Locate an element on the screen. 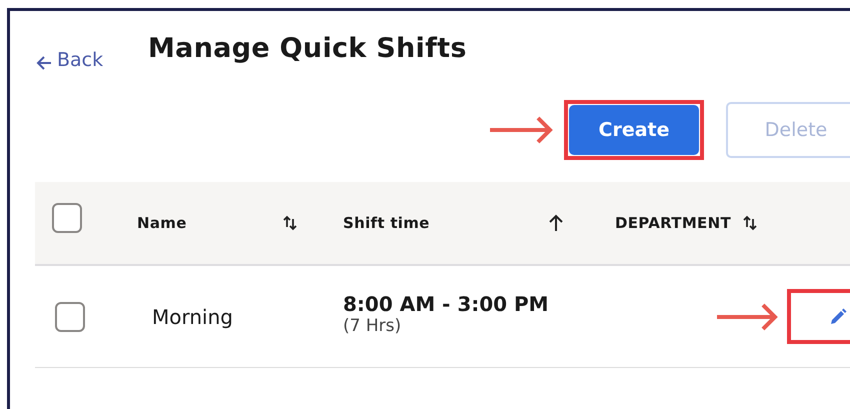  column-header: DEPARTMENT is located at coordinates (673, 223).